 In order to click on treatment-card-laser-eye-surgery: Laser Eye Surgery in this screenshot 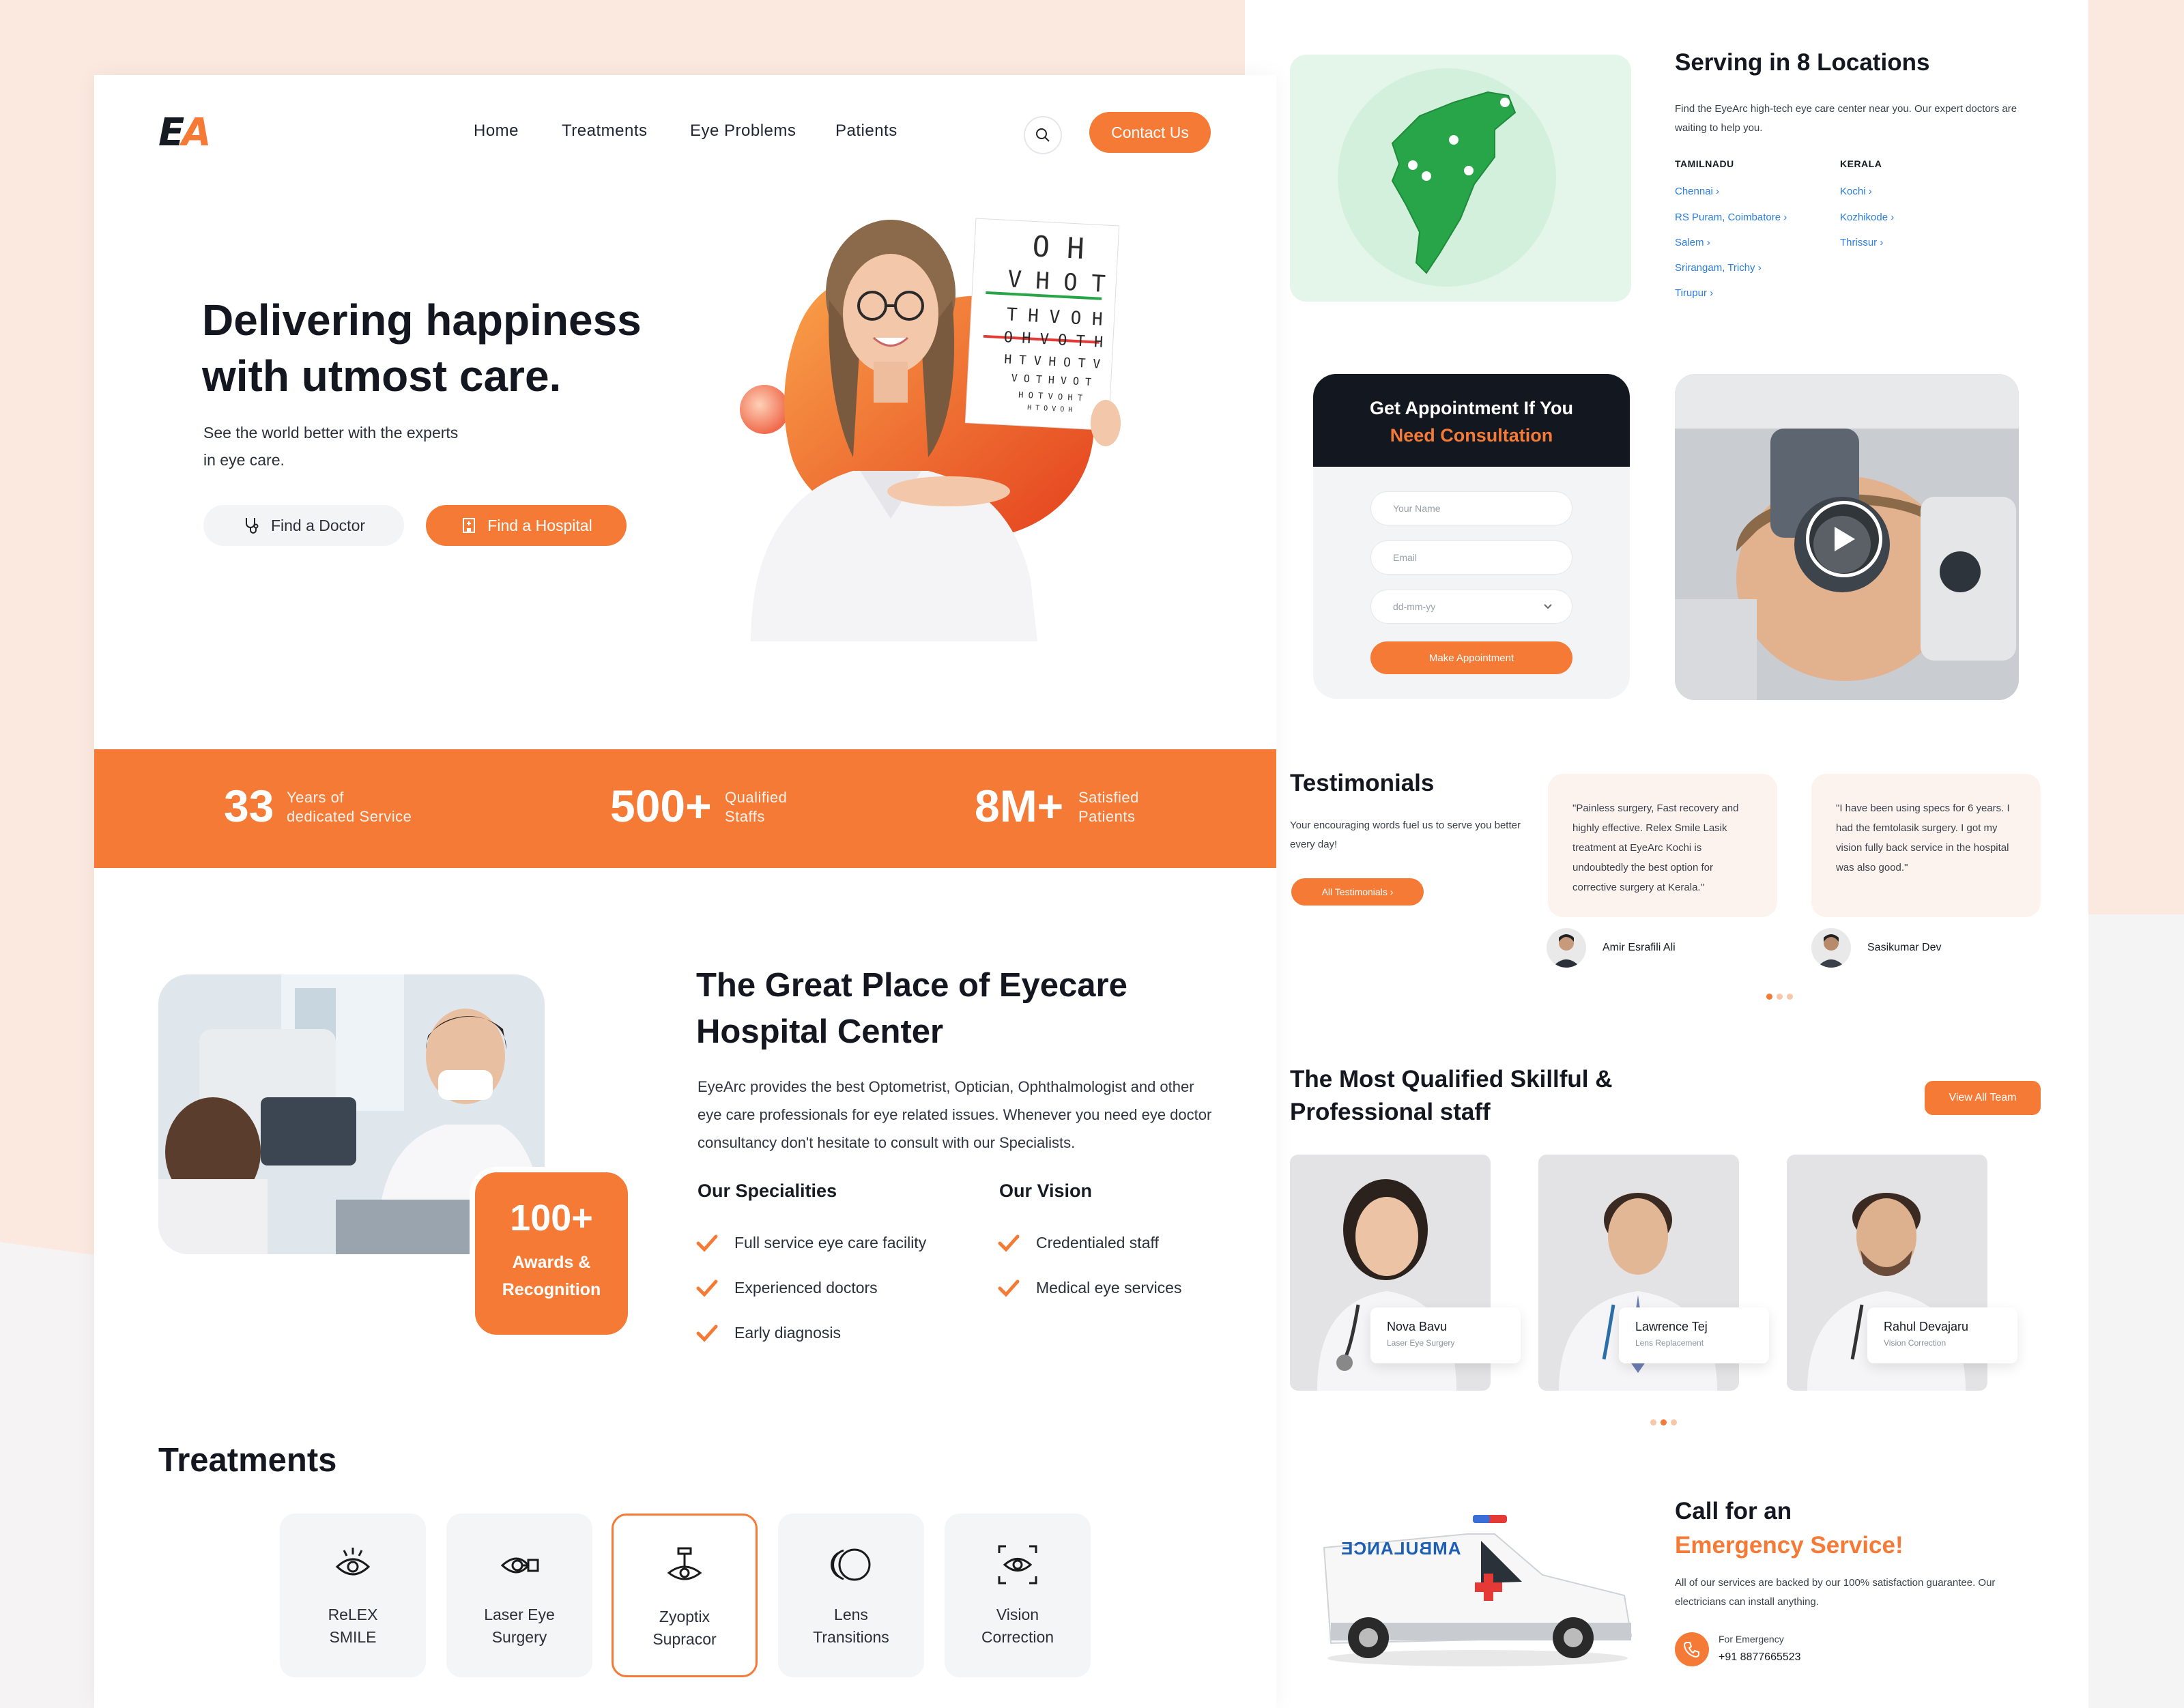, I will do `click(519, 1596)`.